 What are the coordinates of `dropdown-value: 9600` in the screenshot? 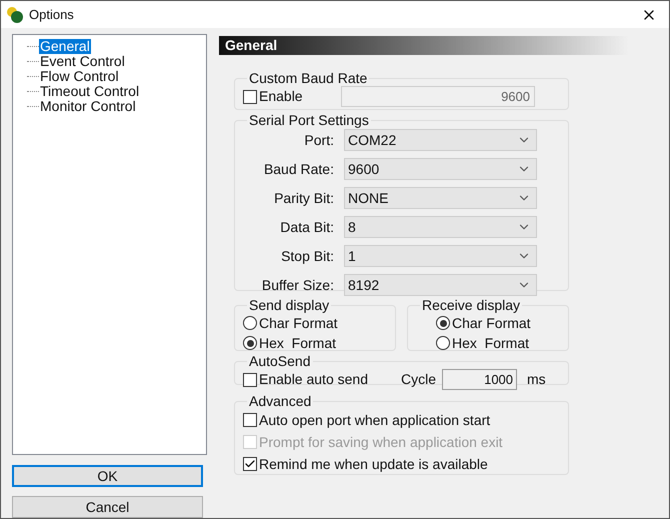 It's located at (364, 169).